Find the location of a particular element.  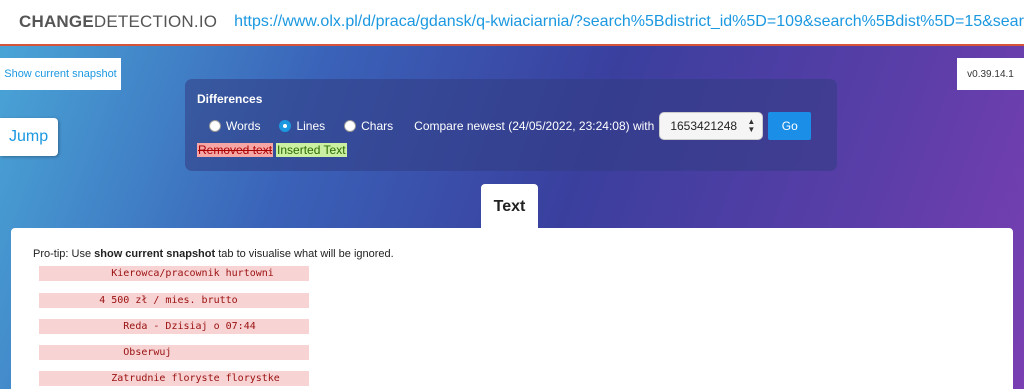

radio-words-indicator is located at coordinates (215, 126).